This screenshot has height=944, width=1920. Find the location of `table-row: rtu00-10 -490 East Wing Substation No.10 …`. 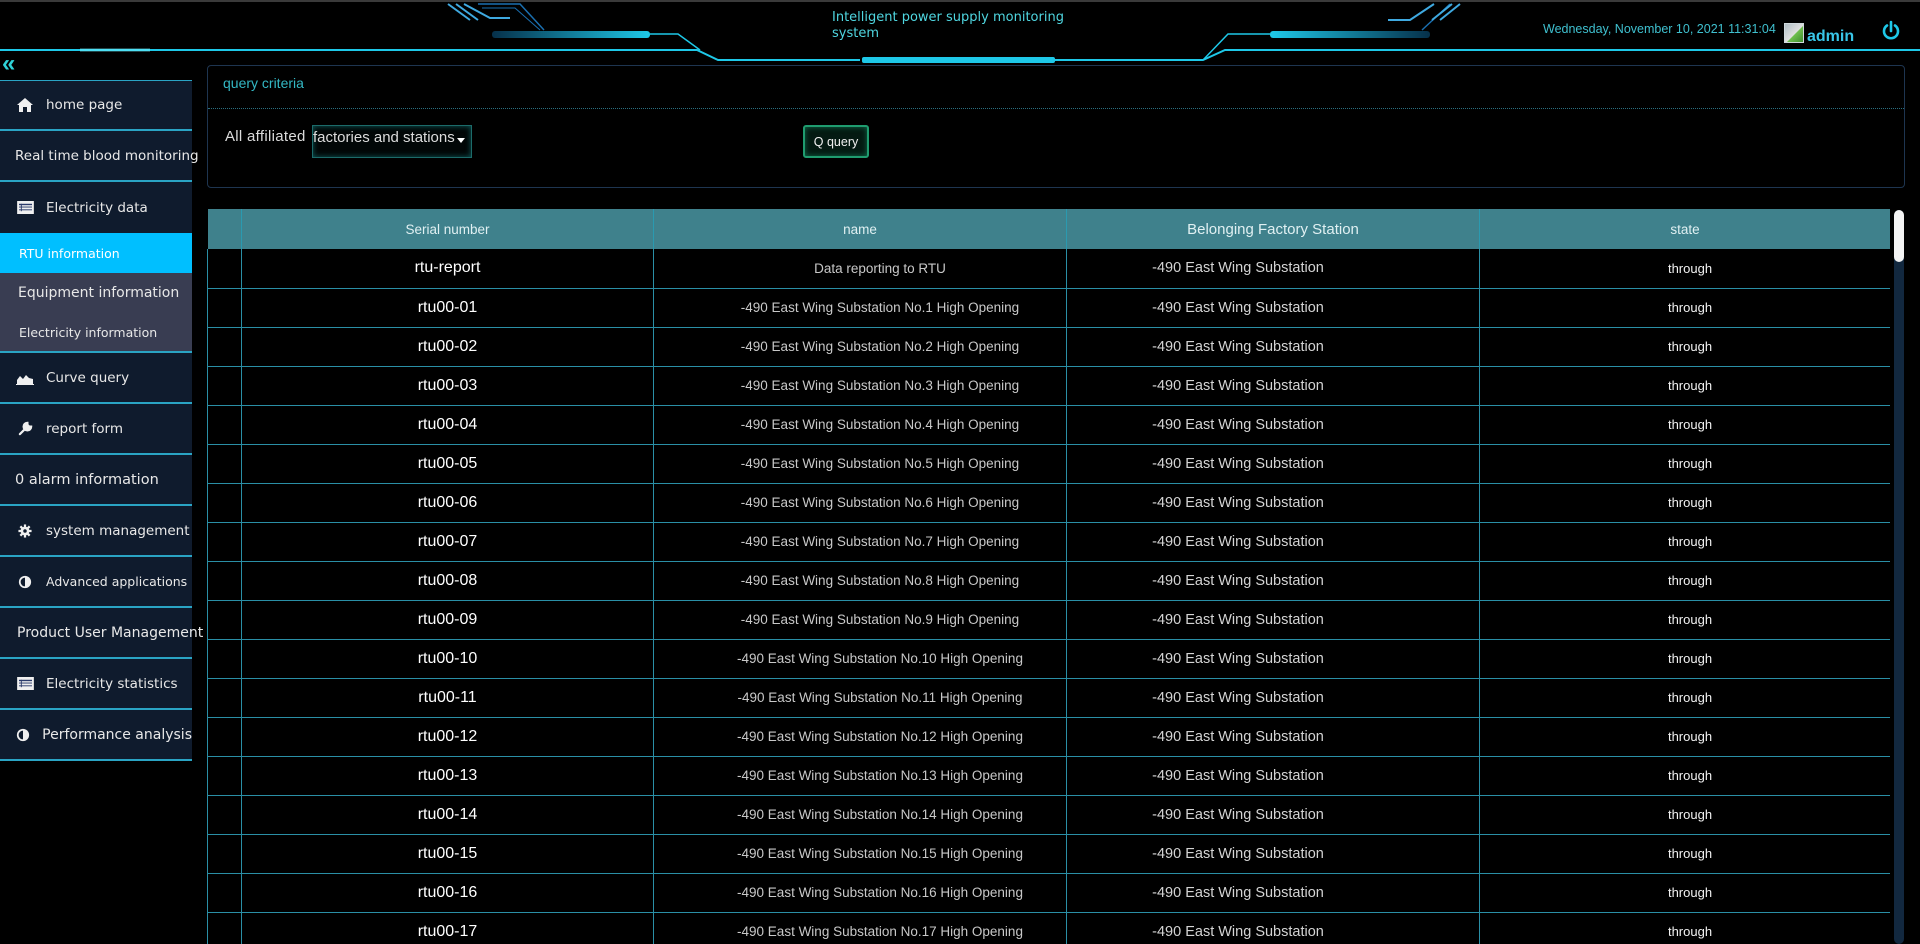

table-row: rtu00-10 -490 East Wing Substation No.10 … is located at coordinates (1048, 658).